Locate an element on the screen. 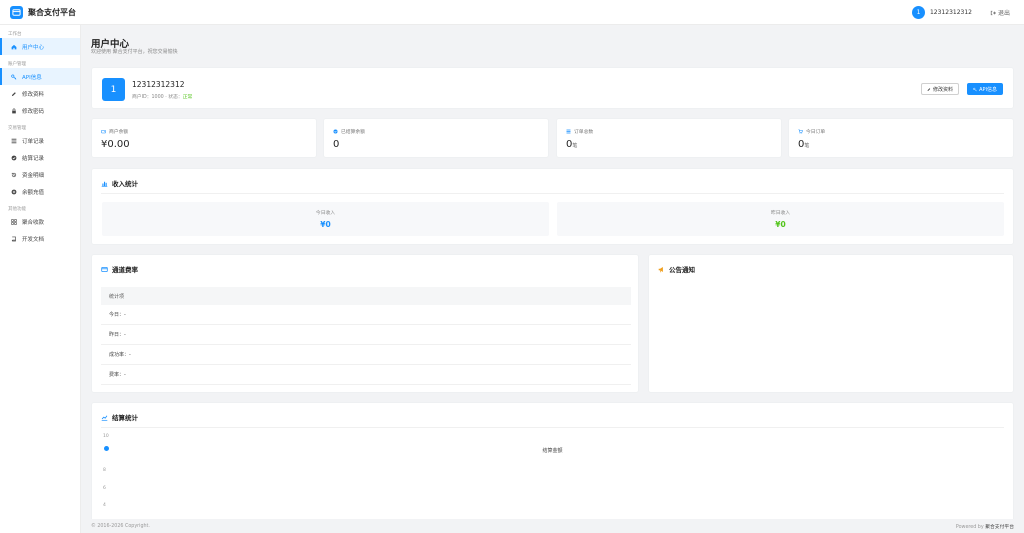 The image size is (1024, 533). logout-label: 退出 is located at coordinates (1003, 13).